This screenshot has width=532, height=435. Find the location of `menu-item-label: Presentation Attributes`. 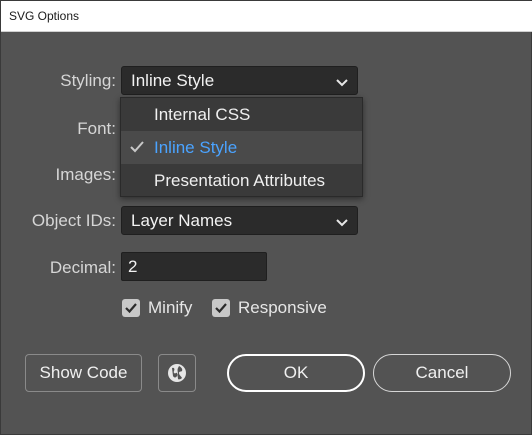

menu-item-label: Presentation Attributes is located at coordinates (240, 180).